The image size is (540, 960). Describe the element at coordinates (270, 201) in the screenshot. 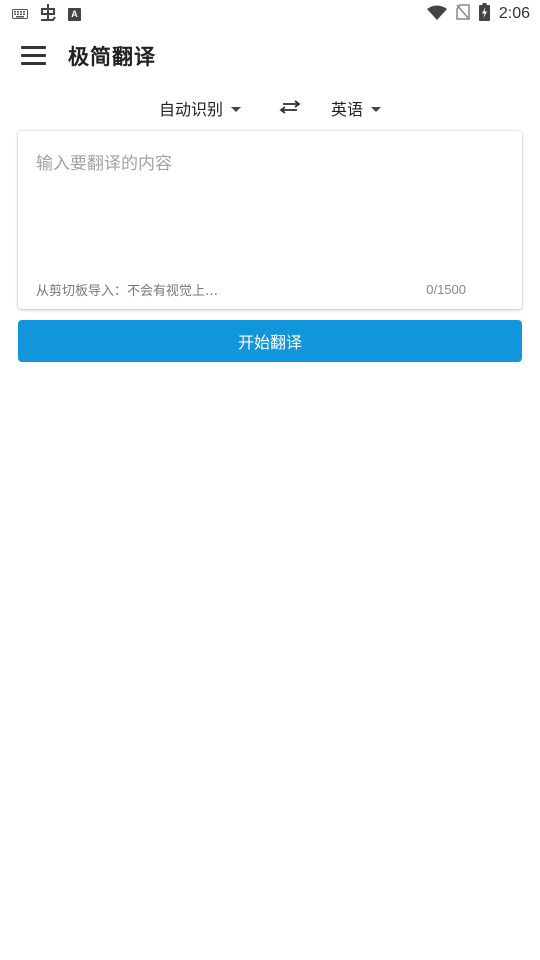

I see `translate-input` at that location.